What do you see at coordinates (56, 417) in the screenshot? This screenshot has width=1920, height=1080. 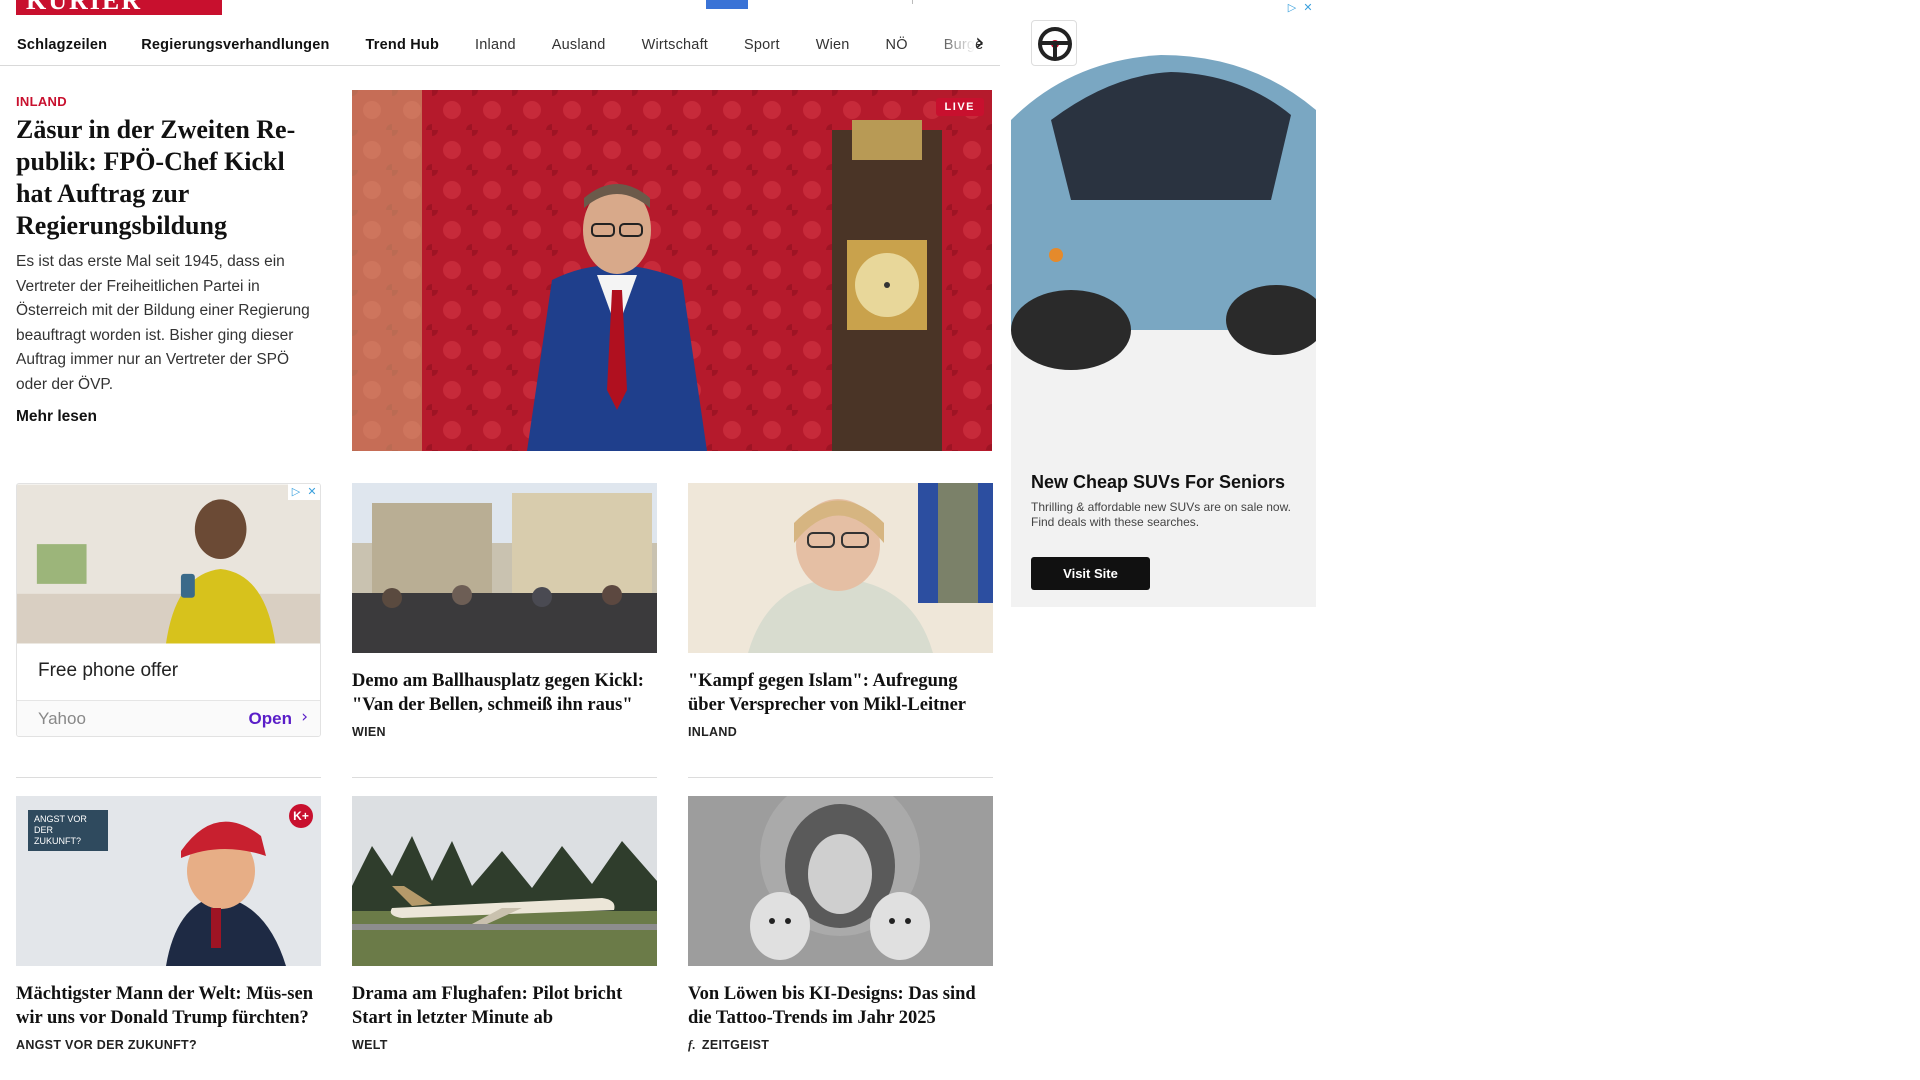 I see `read-more-link: Mehr lesen` at bounding box center [56, 417].